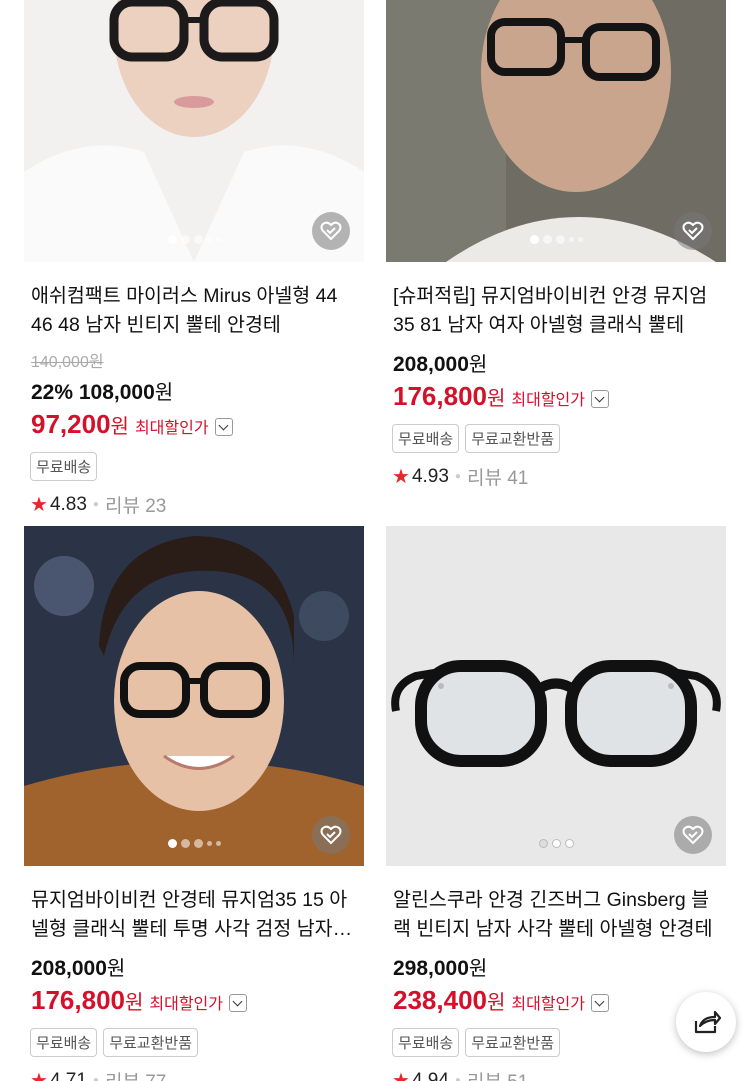  What do you see at coordinates (194, 1074) in the screenshot?
I see `rating-row: ★ 4.71 ● 리뷰 77` at bounding box center [194, 1074].